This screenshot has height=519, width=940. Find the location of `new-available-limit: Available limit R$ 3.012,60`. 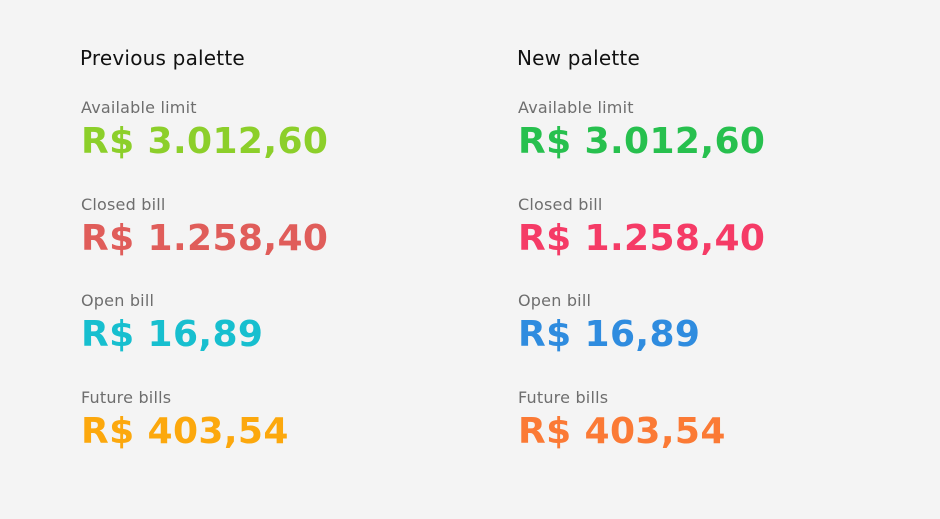

new-available-limit: Available limit R$ 3.012,60 is located at coordinates (703, 131).